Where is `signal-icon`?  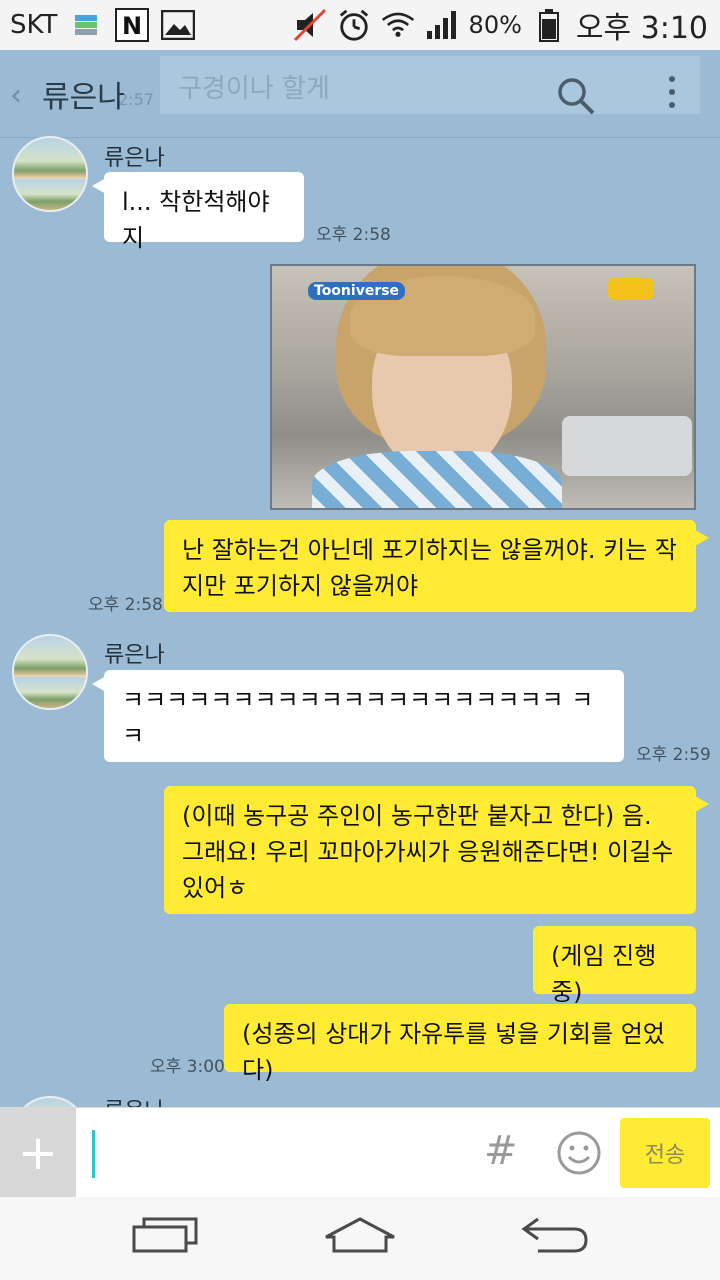 signal-icon is located at coordinates (442, 25).